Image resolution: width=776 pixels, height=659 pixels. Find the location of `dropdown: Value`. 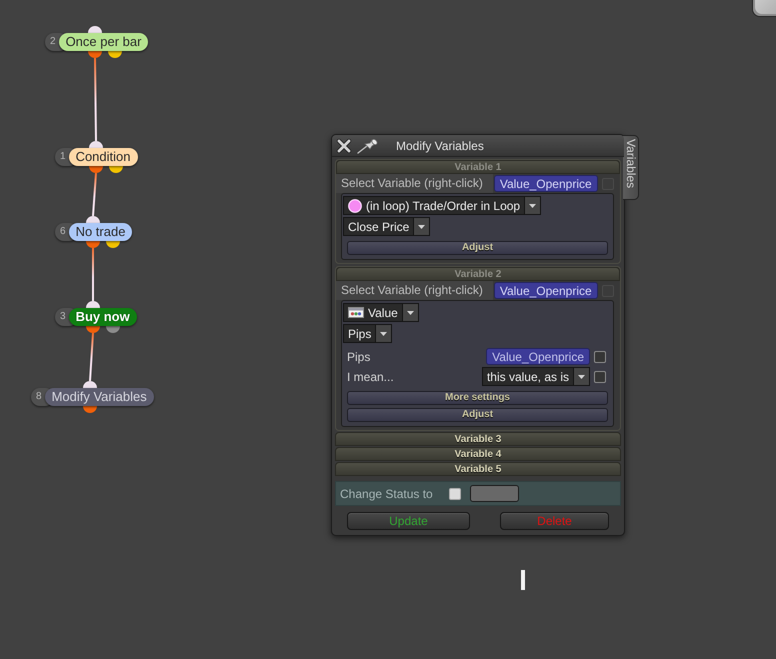

dropdown: Value is located at coordinates (381, 312).